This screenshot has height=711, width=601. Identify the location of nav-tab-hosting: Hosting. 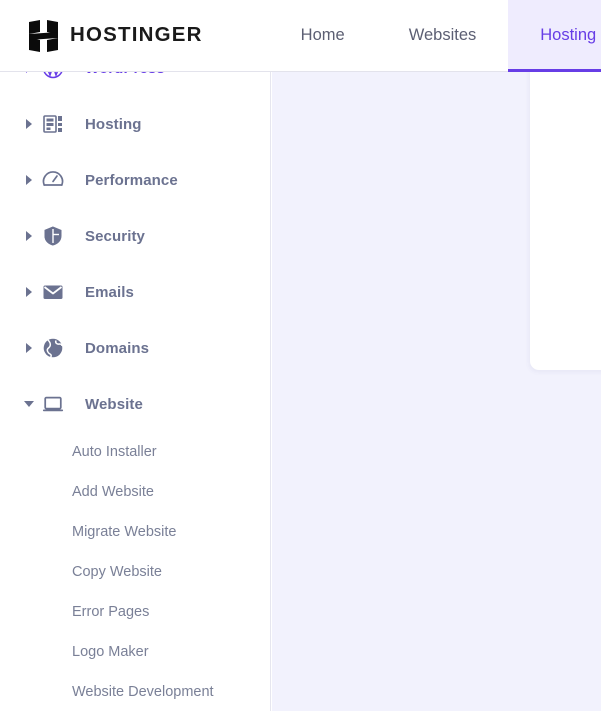
(554, 36).